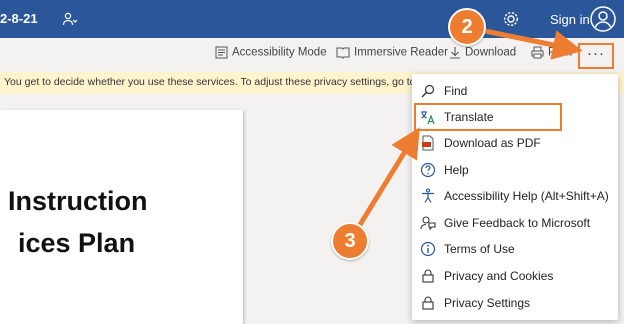 The width and height of the screenshot is (624, 324). What do you see at coordinates (455, 53) in the screenshot?
I see `download-icon` at bounding box center [455, 53].